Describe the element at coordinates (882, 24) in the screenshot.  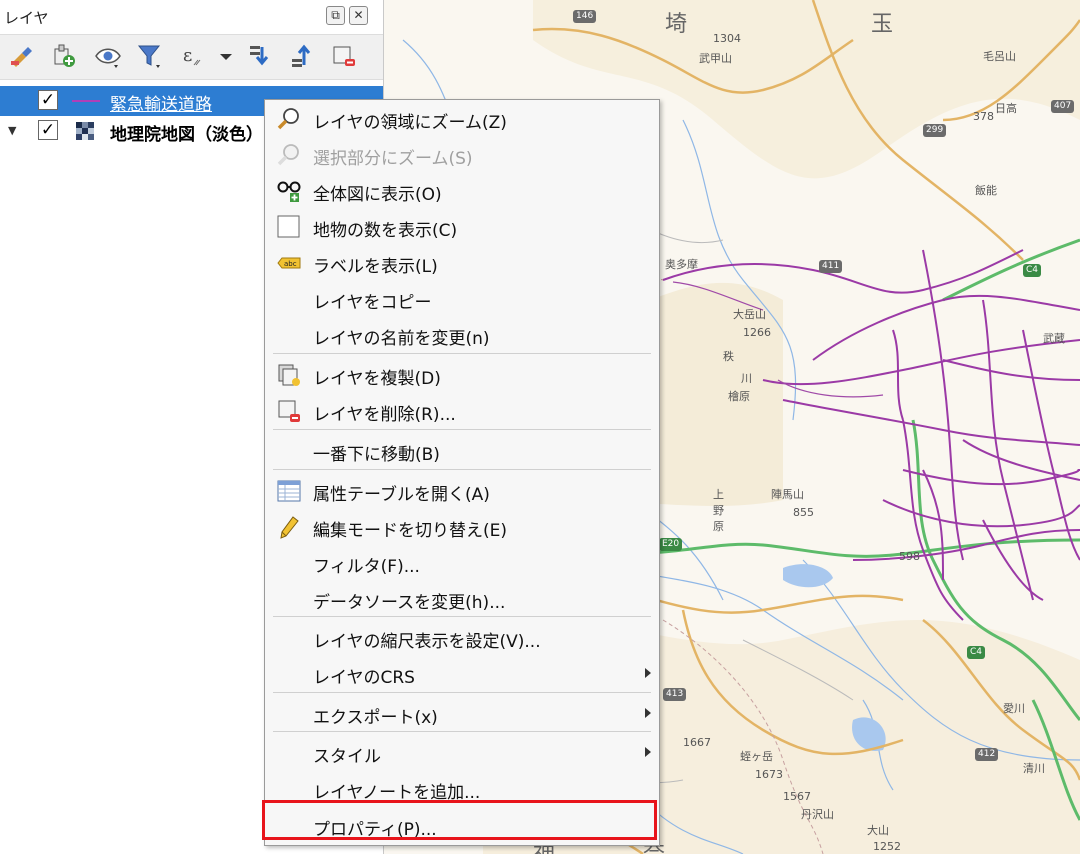
I see `map-region-label: 玉` at that location.